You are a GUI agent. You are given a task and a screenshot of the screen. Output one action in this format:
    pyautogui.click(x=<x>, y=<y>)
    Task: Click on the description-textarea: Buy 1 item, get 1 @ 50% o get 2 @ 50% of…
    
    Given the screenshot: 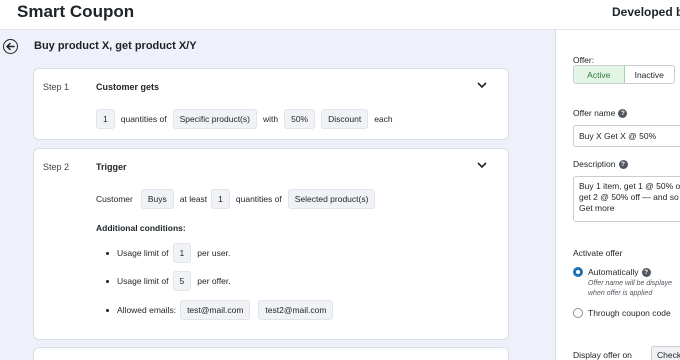 What is the action you would take?
    pyautogui.click(x=626, y=199)
    